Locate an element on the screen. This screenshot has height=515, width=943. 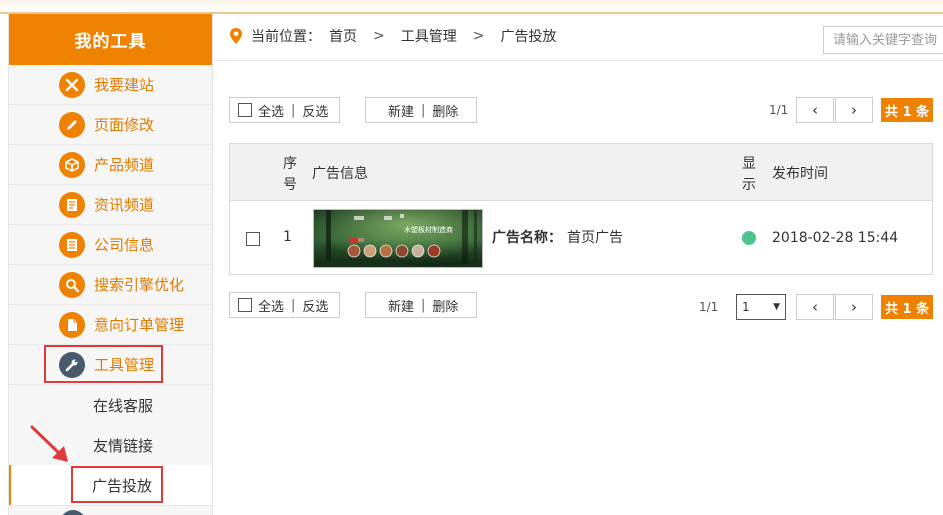
sidebar-subitem-online-service: 在线客服 is located at coordinates (110, 405).